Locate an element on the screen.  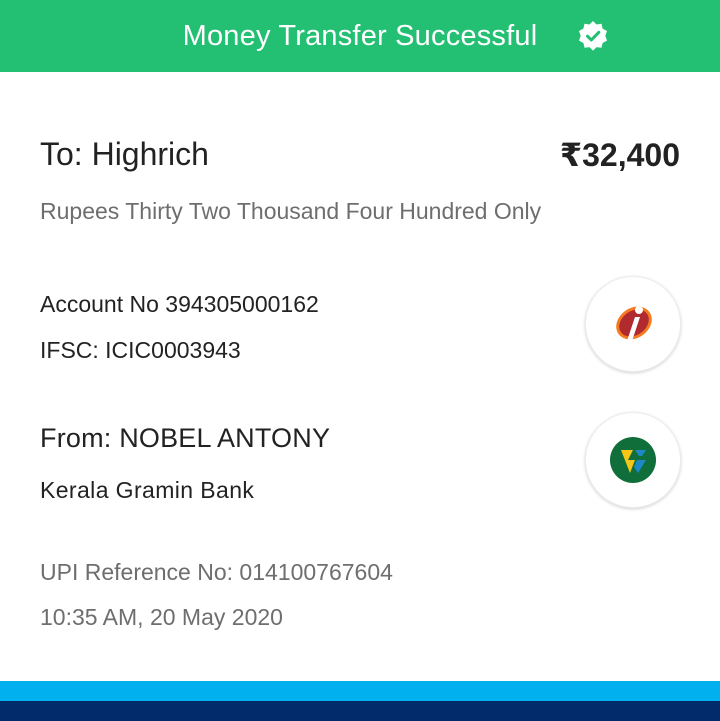
recipient-row: To: Highrich ₹32,400 is located at coordinates (360, 158).